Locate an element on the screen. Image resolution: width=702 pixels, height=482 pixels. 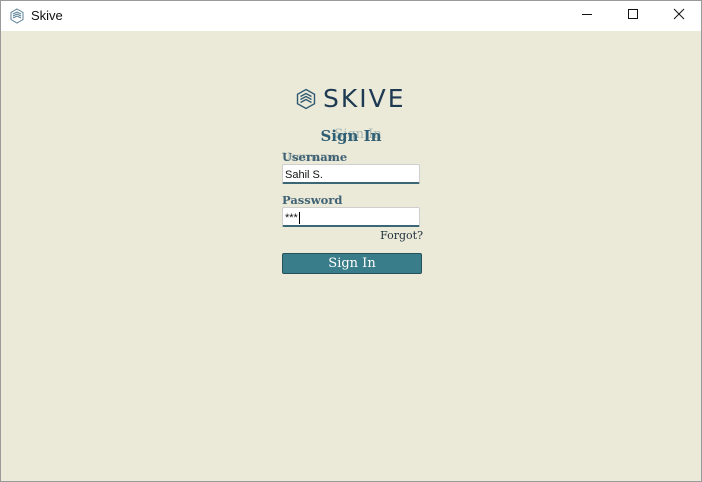
password-label-text: Password is located at coordinates (312, 200).